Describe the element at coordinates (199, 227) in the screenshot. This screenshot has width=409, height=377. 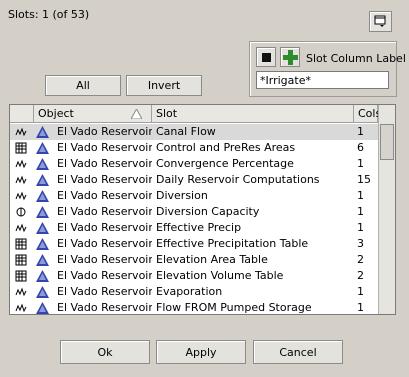
I see `slot-cell: Effective Precip` at that location.